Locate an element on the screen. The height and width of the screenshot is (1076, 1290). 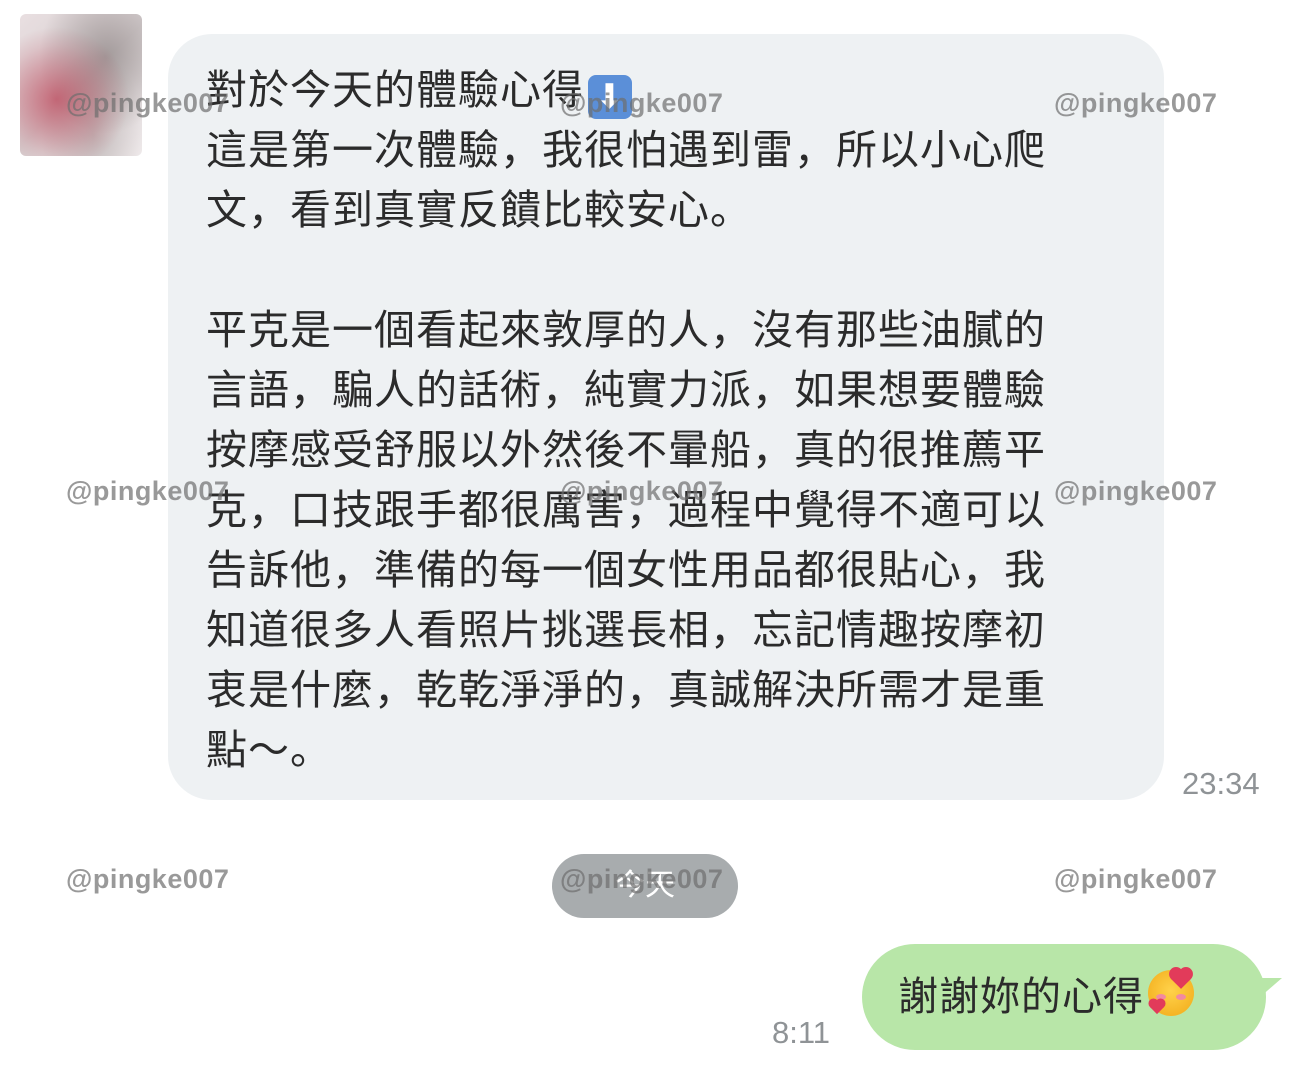
message-line: 點～。 is located at coordinates (269, 750).